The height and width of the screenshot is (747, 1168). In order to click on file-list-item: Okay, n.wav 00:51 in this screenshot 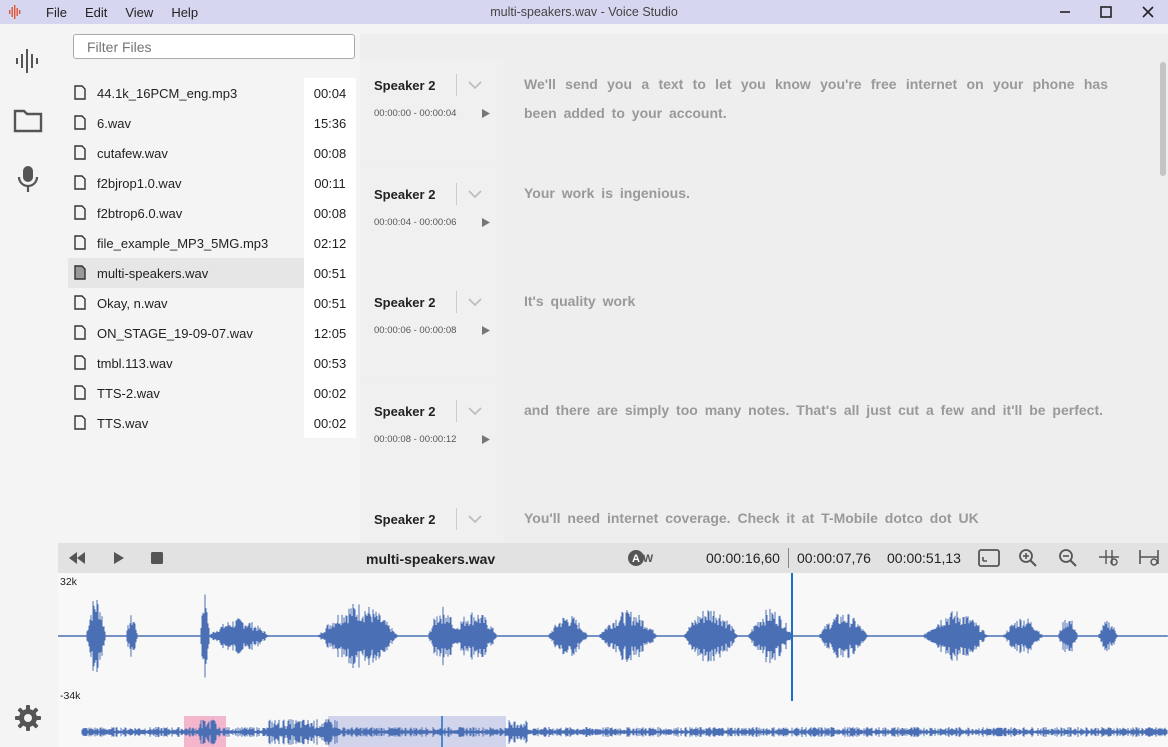, I will do `click(212, 303)`.